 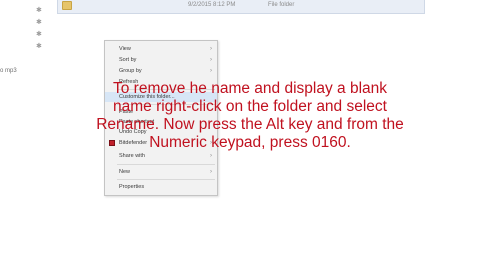 I want to click on folder-icon, so click(x=67, y=5).